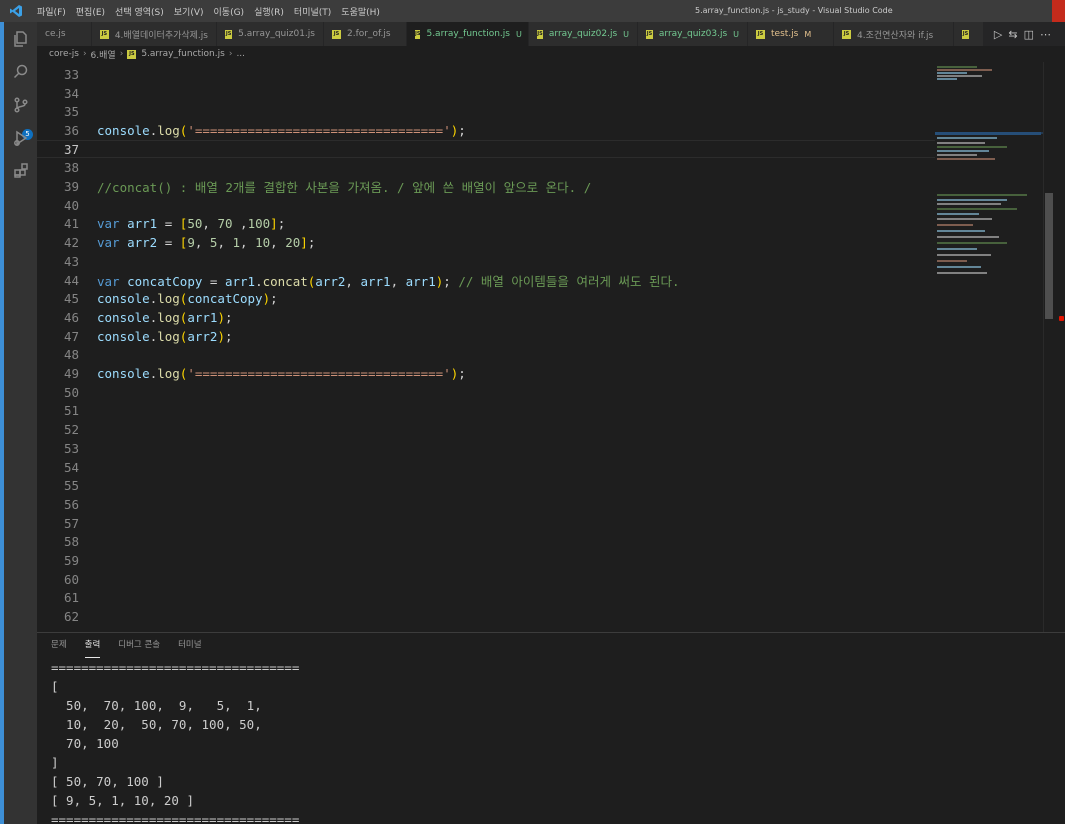  I want to click on run-debug-icon, so click(20, 137).